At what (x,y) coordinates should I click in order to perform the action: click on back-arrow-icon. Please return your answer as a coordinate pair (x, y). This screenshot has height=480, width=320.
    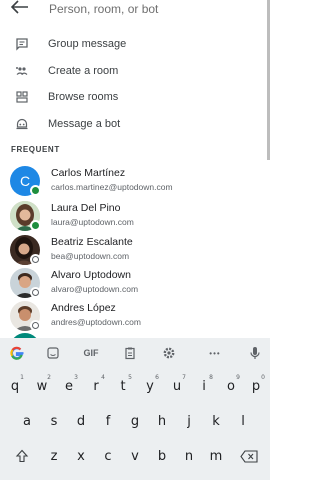
    Looking at the image, I should click on (20, 7).